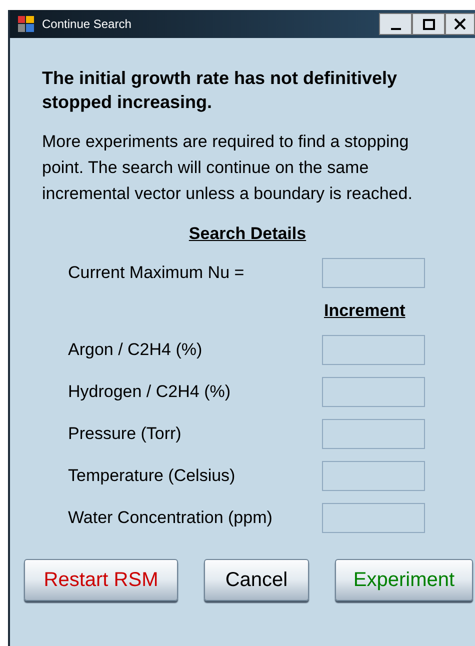 The width and height of the screenshot is (475, 646). Describe the element at coordinates (247, 234) in the screenshot. I see `section-title: Search Details` at that location.